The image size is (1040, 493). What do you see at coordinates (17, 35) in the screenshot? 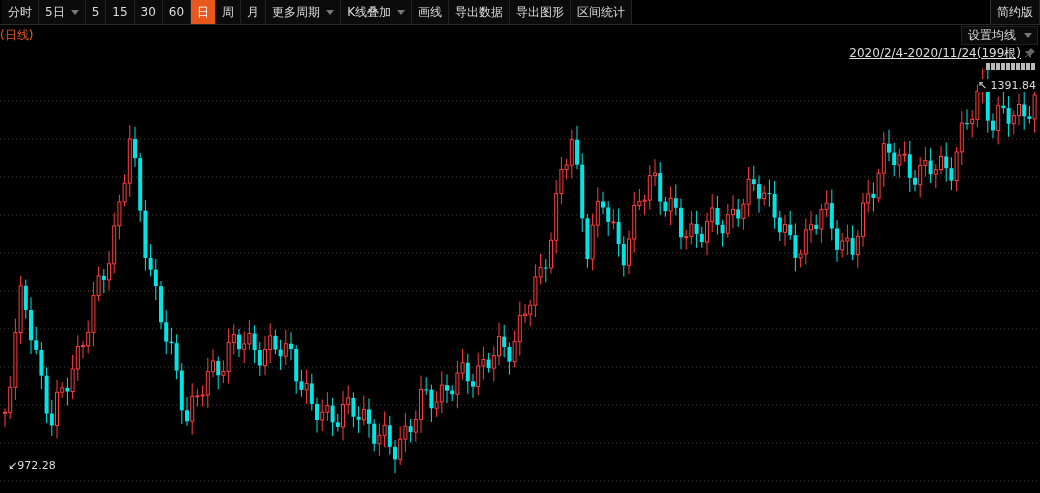
I see `period-label: (日线)` at bounding box center [17, 35].